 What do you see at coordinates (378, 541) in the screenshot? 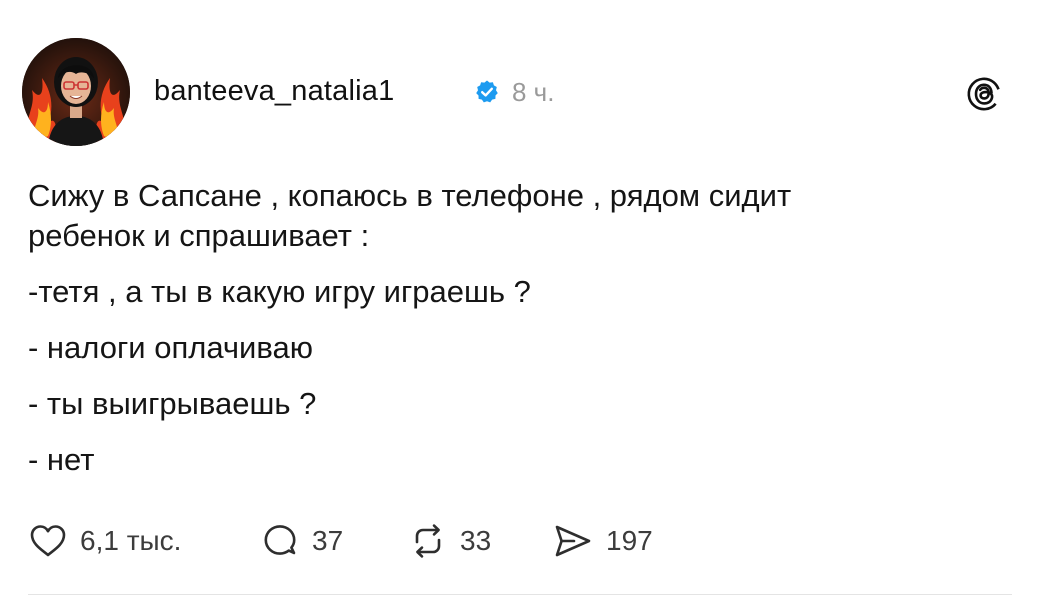
I see `action-bar: 6,1 тыс. 37 33 197` at bounding box center [378, 541].